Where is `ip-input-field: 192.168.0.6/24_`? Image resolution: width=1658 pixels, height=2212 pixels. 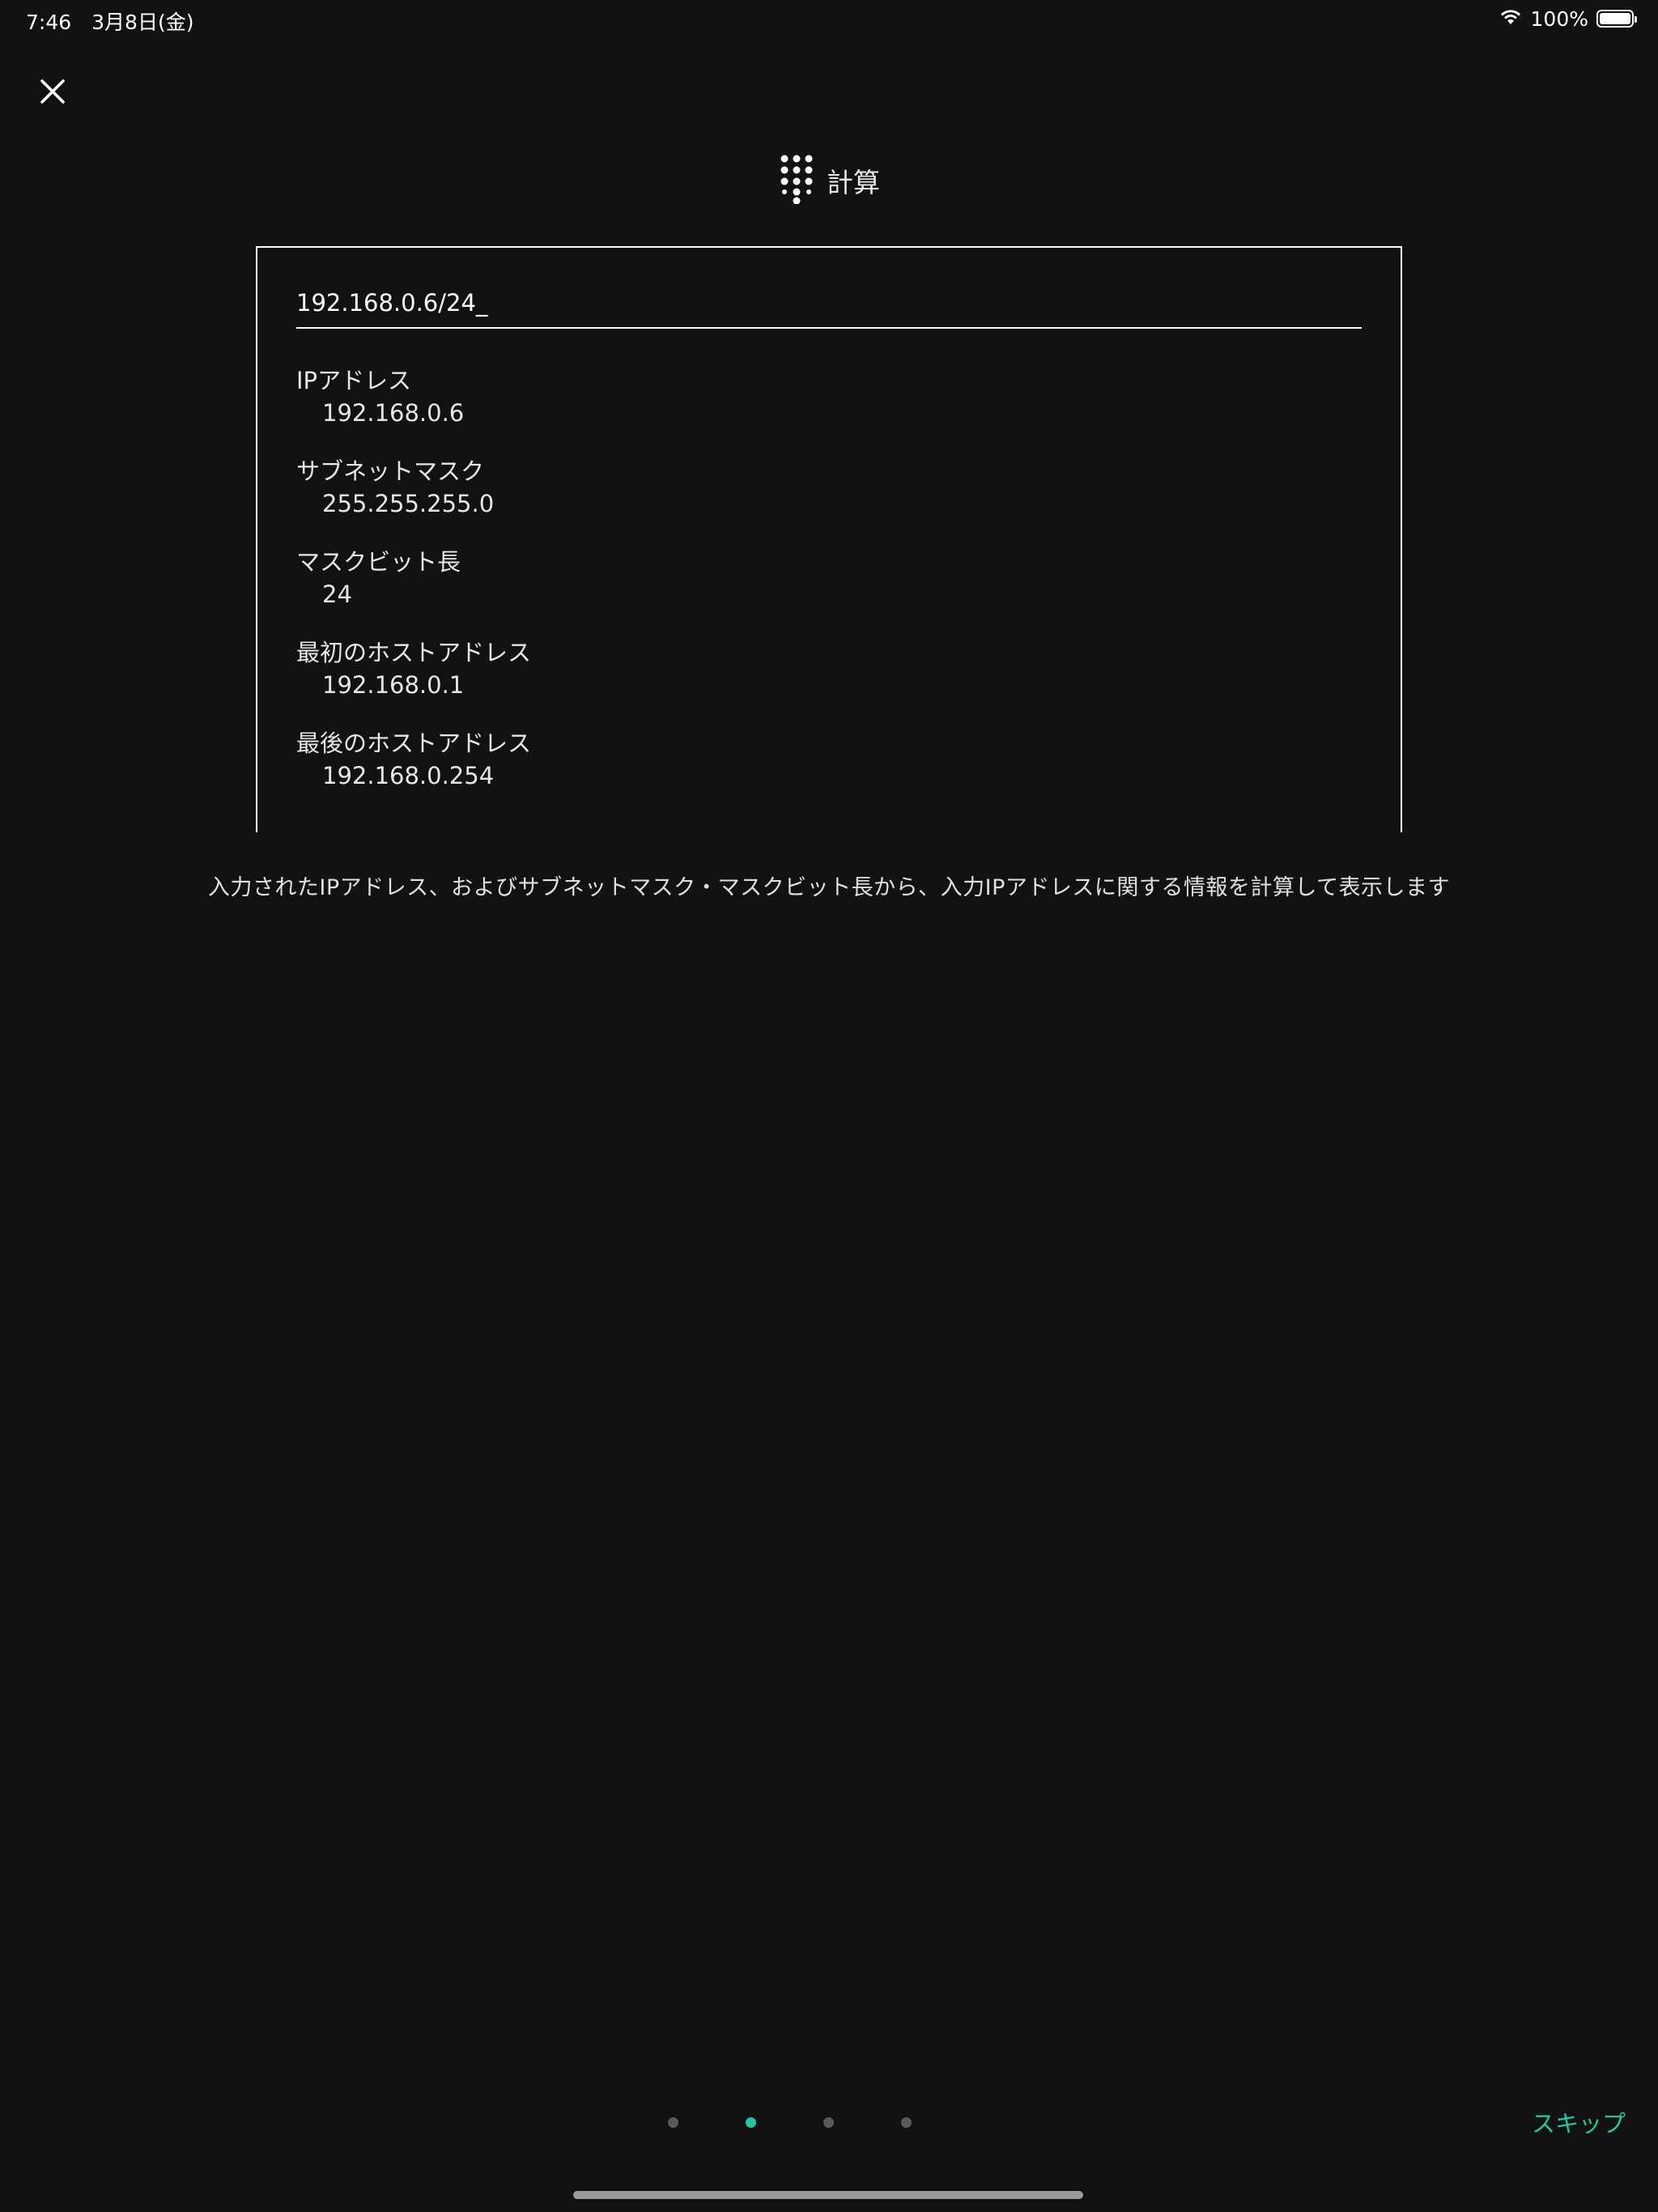
ip-input-field: 192.168.0.6/24_ is located at coordinates (829, 308).